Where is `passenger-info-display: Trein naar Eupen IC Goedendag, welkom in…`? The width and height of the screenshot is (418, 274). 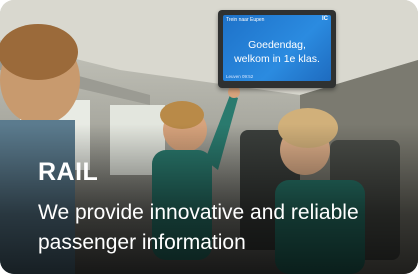
passenger-info-display: Trein naar Eupen IC Goedendag, welkom in… is located at coordinates (277, 49).